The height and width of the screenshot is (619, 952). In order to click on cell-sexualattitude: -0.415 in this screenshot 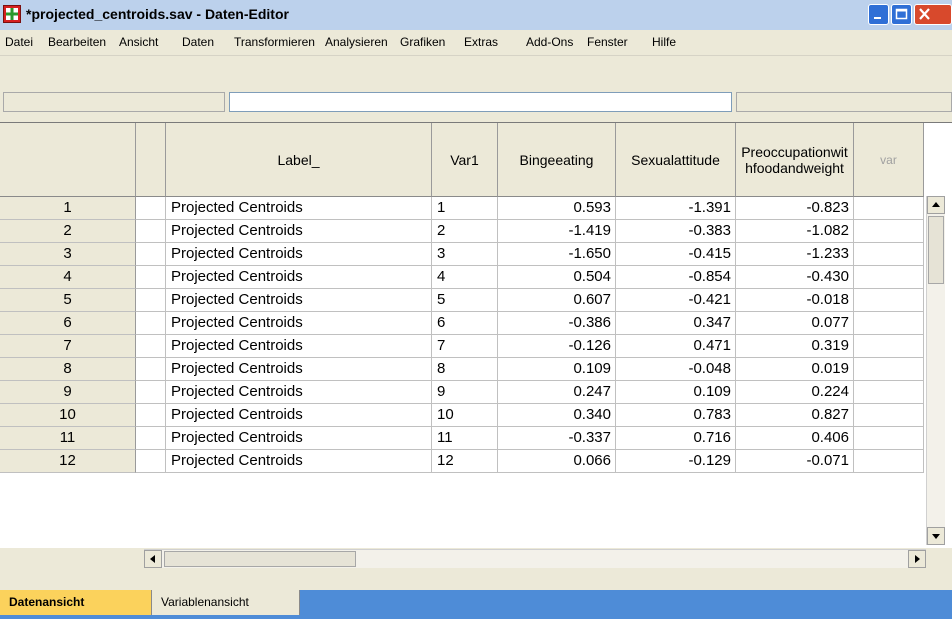, I will do `click(676, 254)`.